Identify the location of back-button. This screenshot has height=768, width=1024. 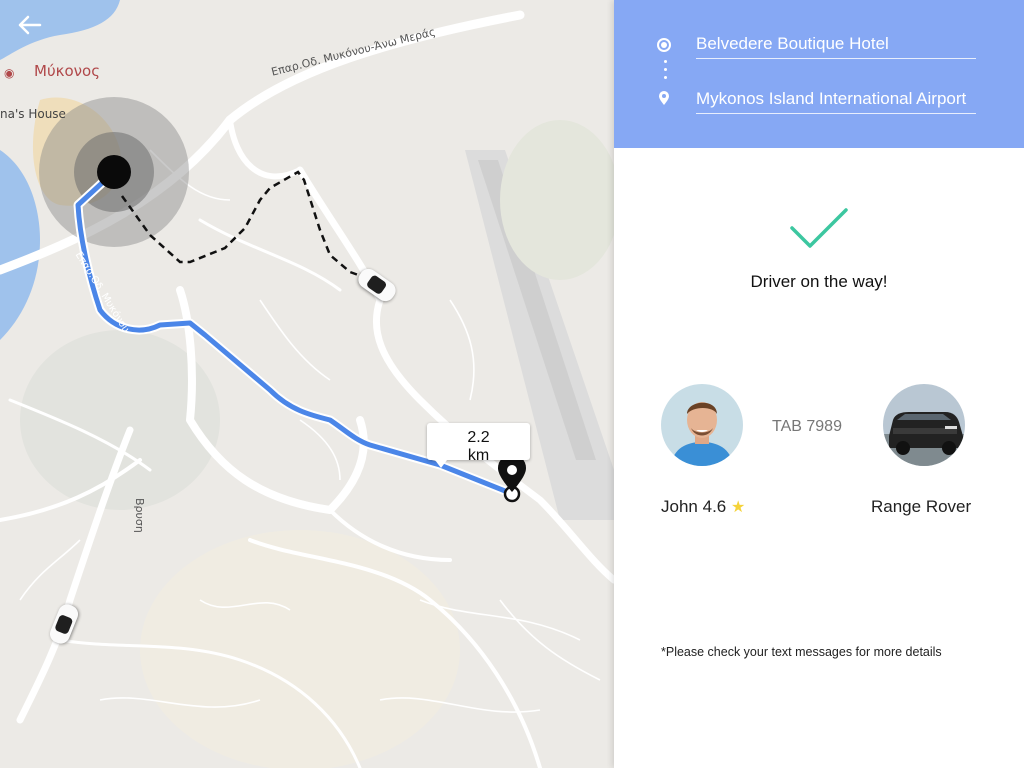
(30, 26).